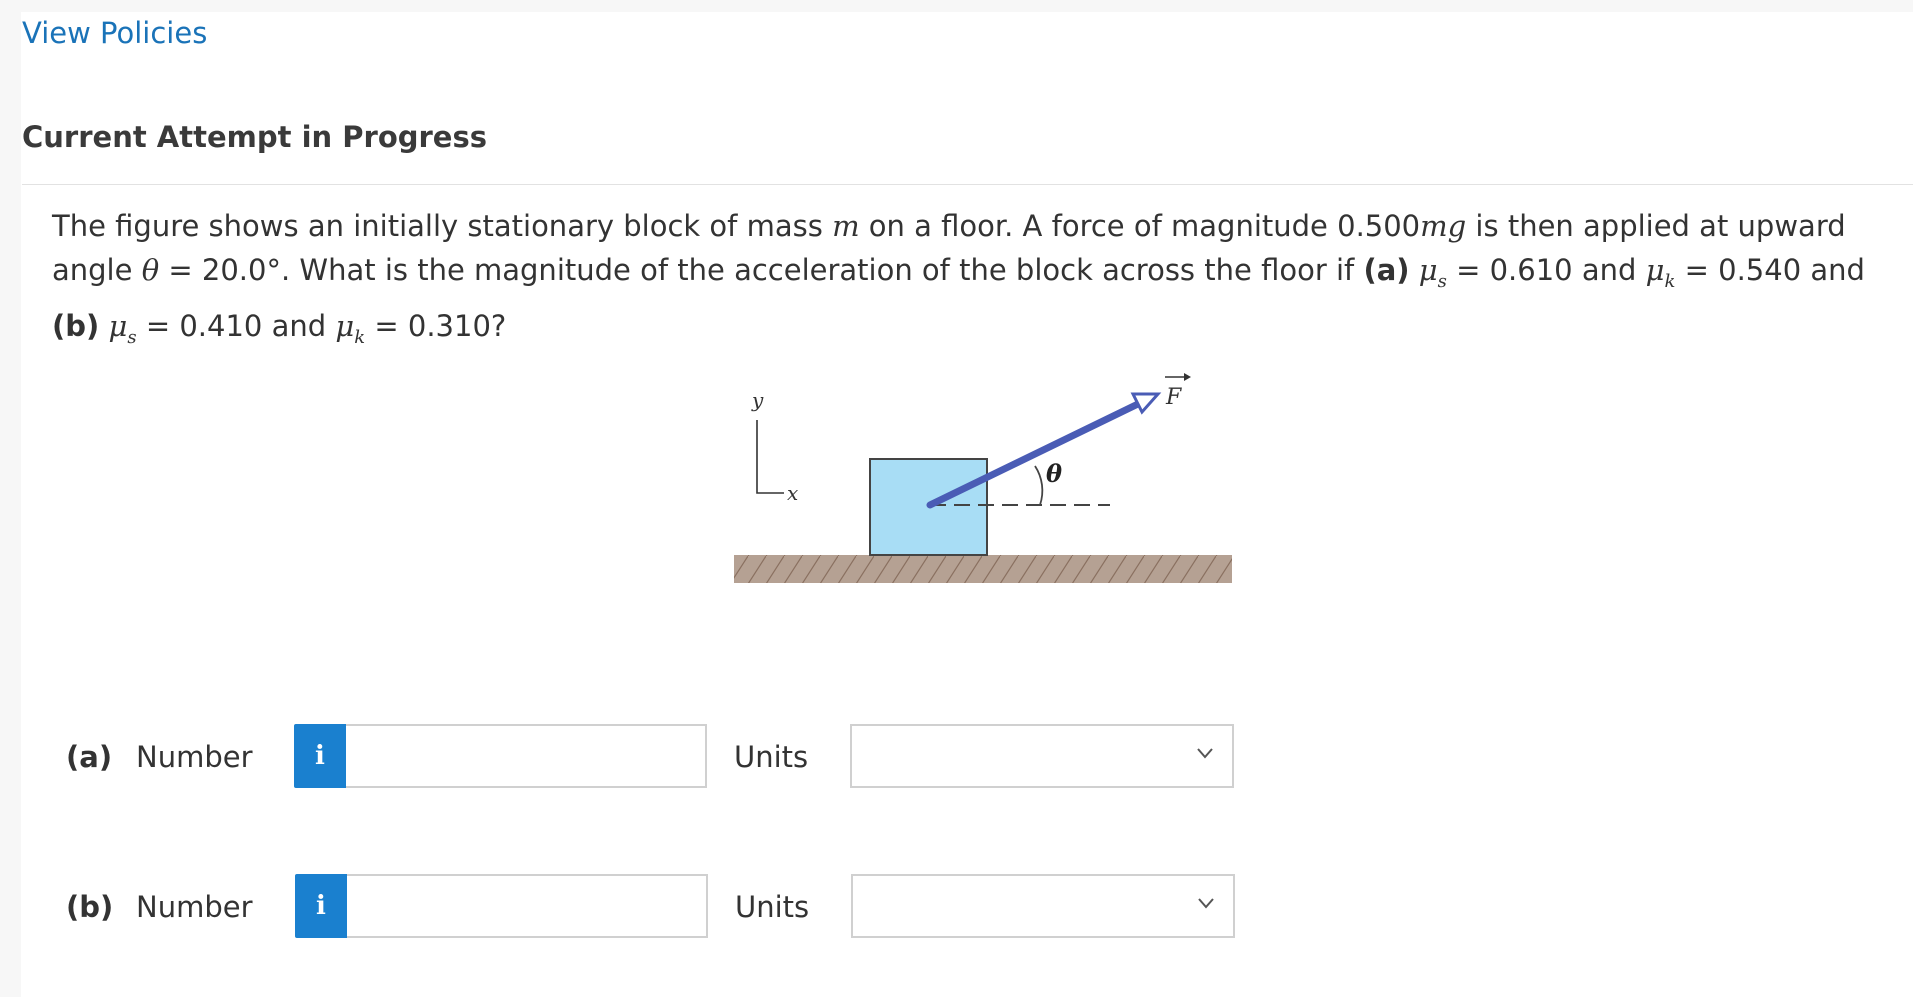 This screenshot has width=1913, height=997. What do you see at coordinates (194, 907) in the screenshot?
I see `part-b-number-label: Number` at bounding box center [194, 907].